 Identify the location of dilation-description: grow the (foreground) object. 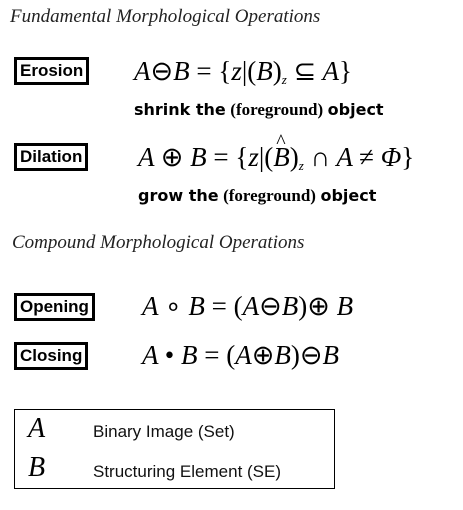
(257, 195).